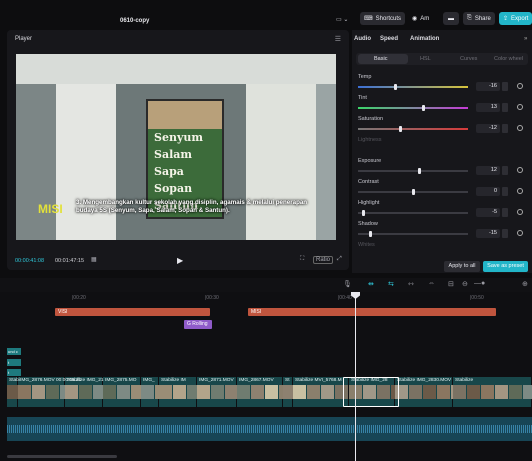 This screenshot has width=532, height=461. What do you see at coordinates (24, 39) in the screenshot?
I see `player-title: Player` at bounding box center [24, 39].